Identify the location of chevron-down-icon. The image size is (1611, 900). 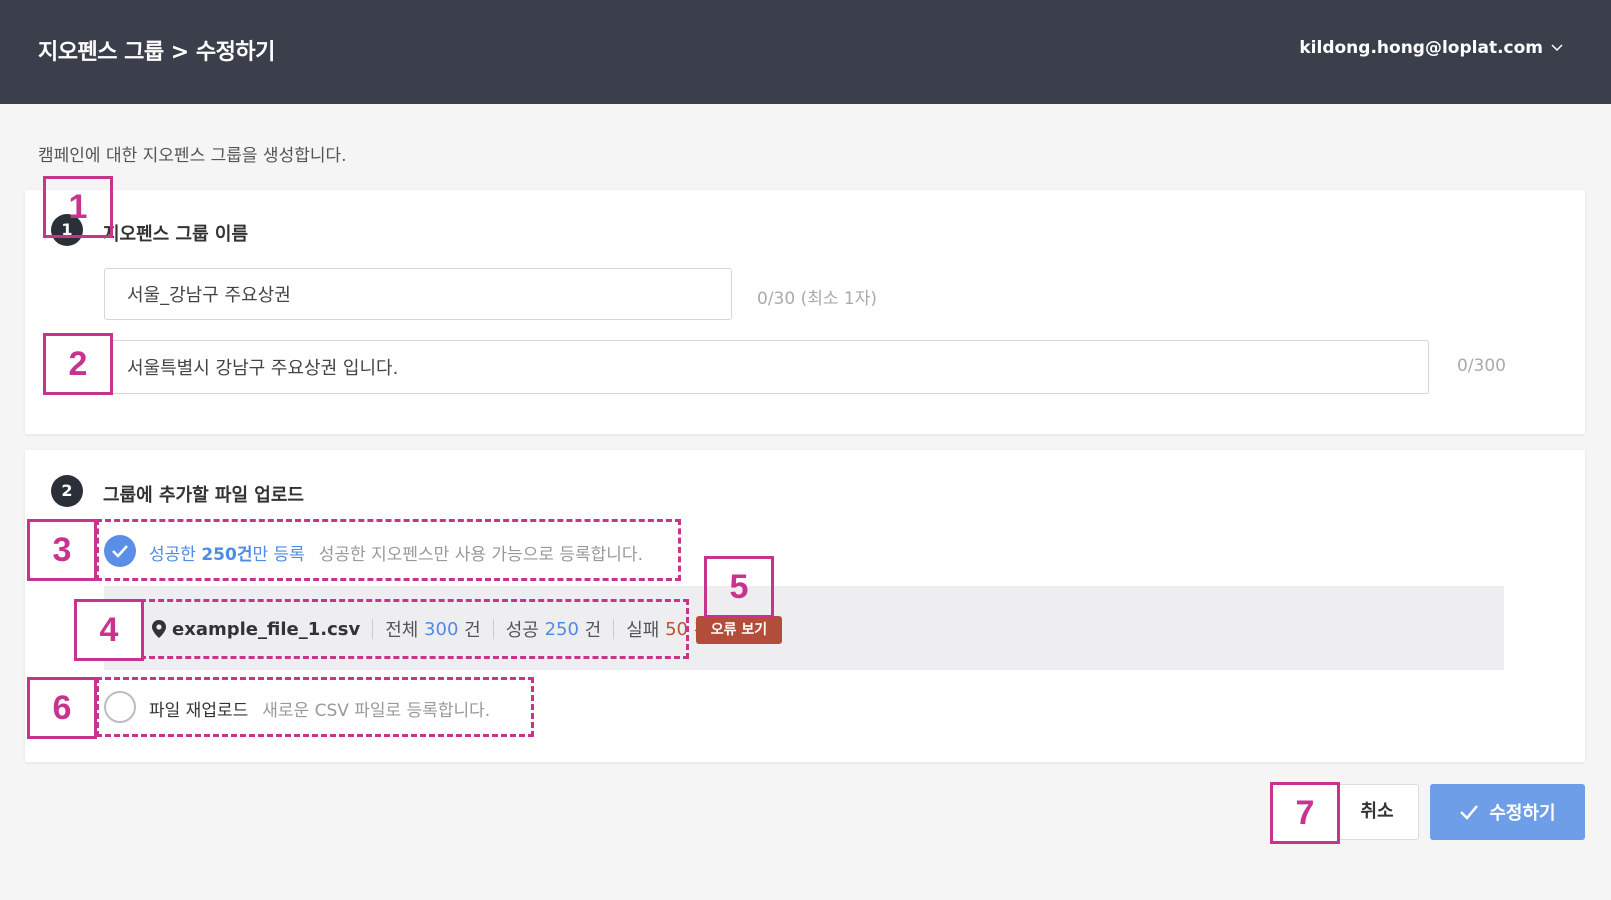
(1557, 48).